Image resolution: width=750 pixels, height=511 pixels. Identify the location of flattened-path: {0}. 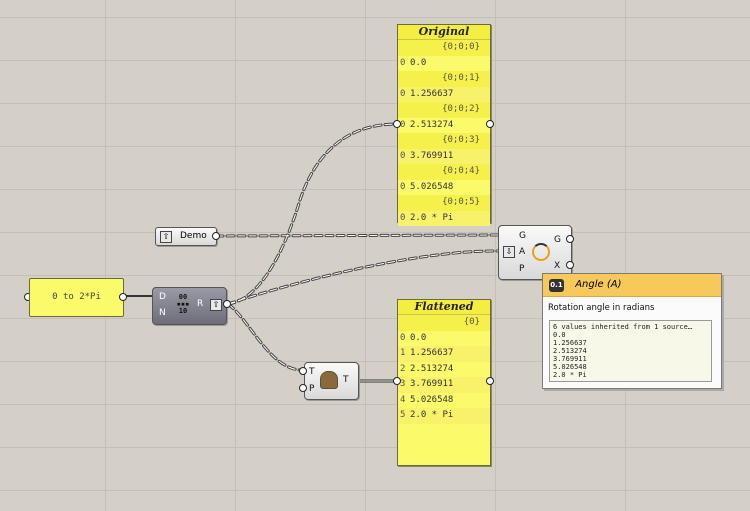
(444, 323).